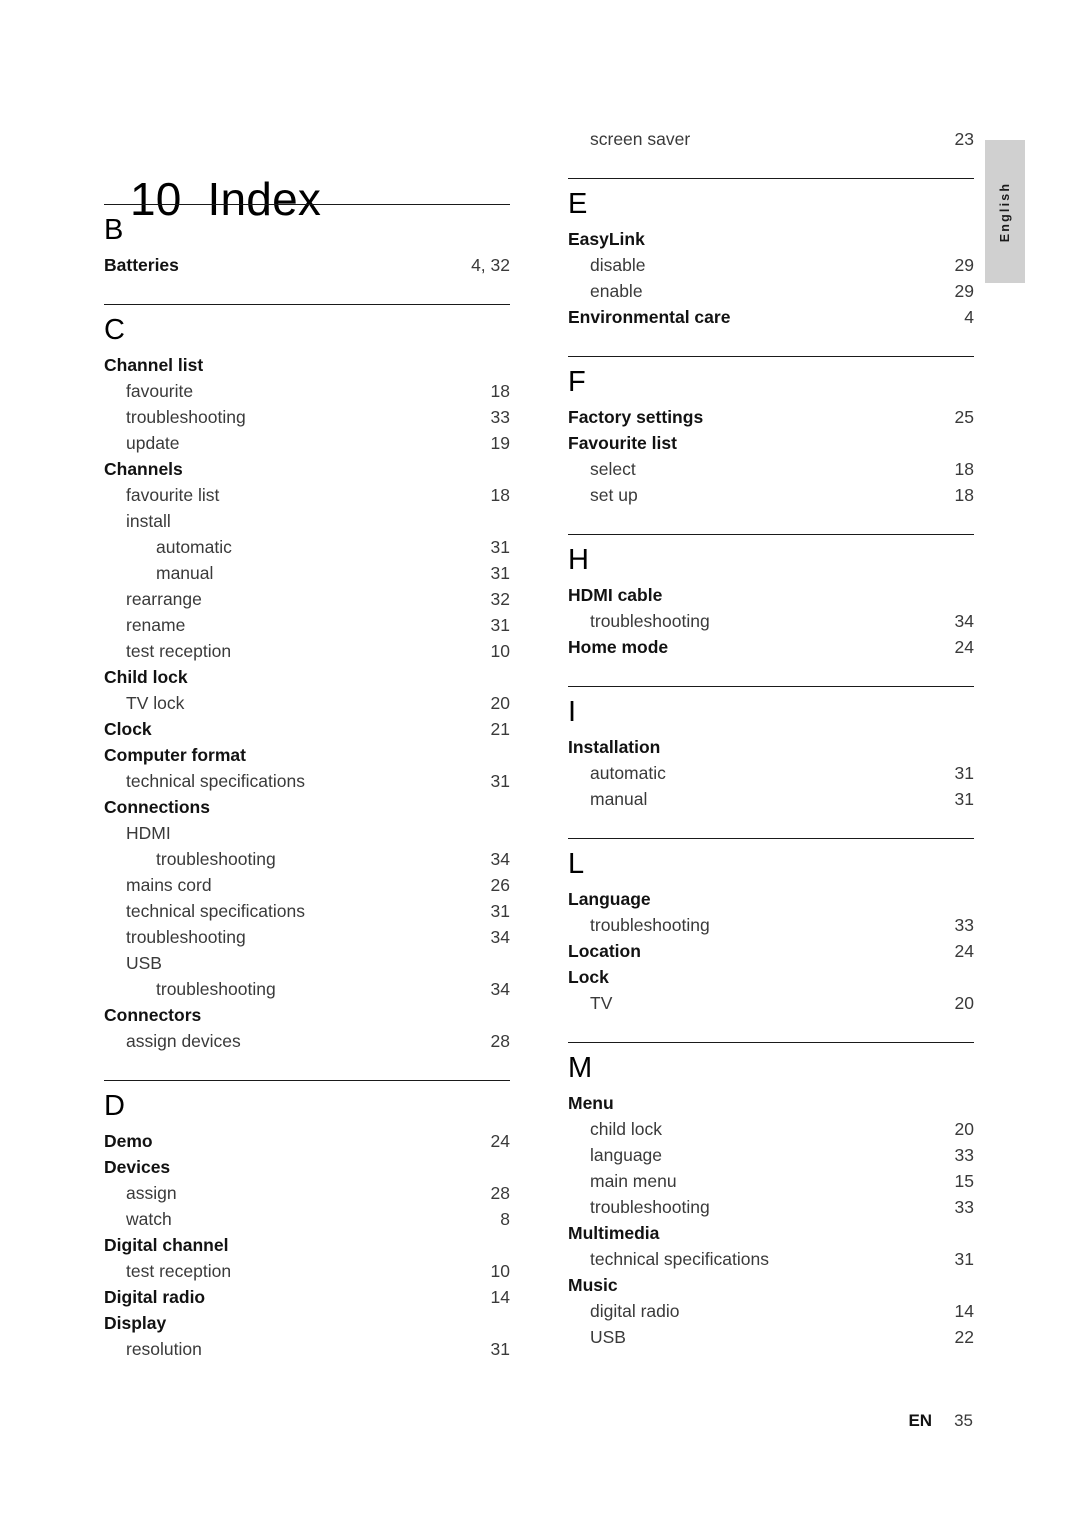 This screenshot has width=1080, height=1527. What do you see at coordinates (128, 1141) in the screenshot?
I see `index-entry-label: Demo` at bounding box center [128, 1141].